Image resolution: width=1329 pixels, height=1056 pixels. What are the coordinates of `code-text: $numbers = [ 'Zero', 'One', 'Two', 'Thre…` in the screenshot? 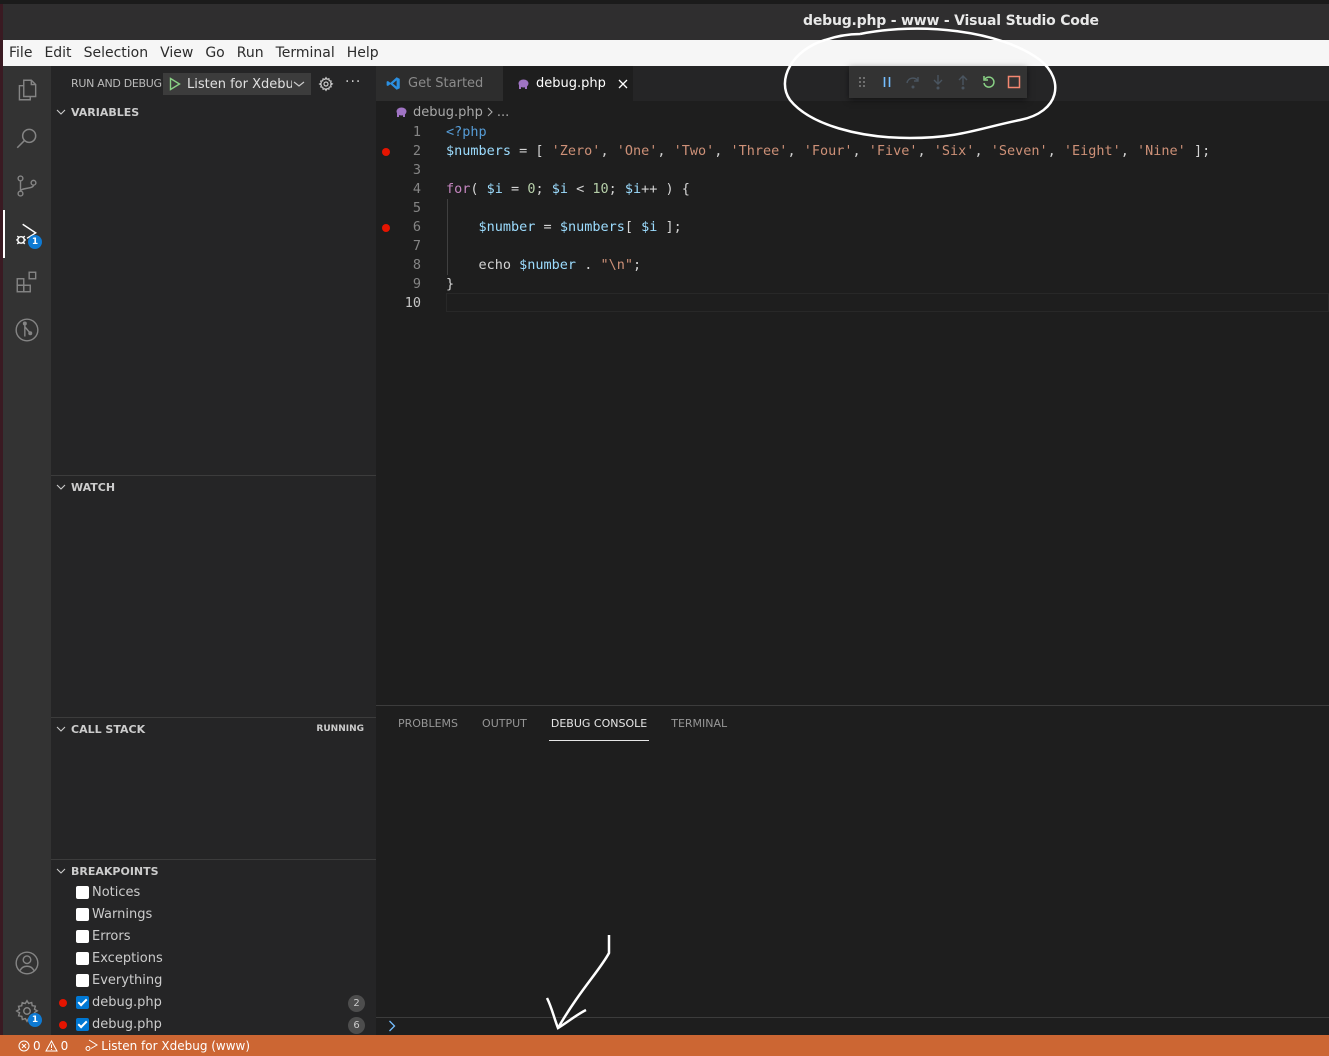 It's located at (828, 151).